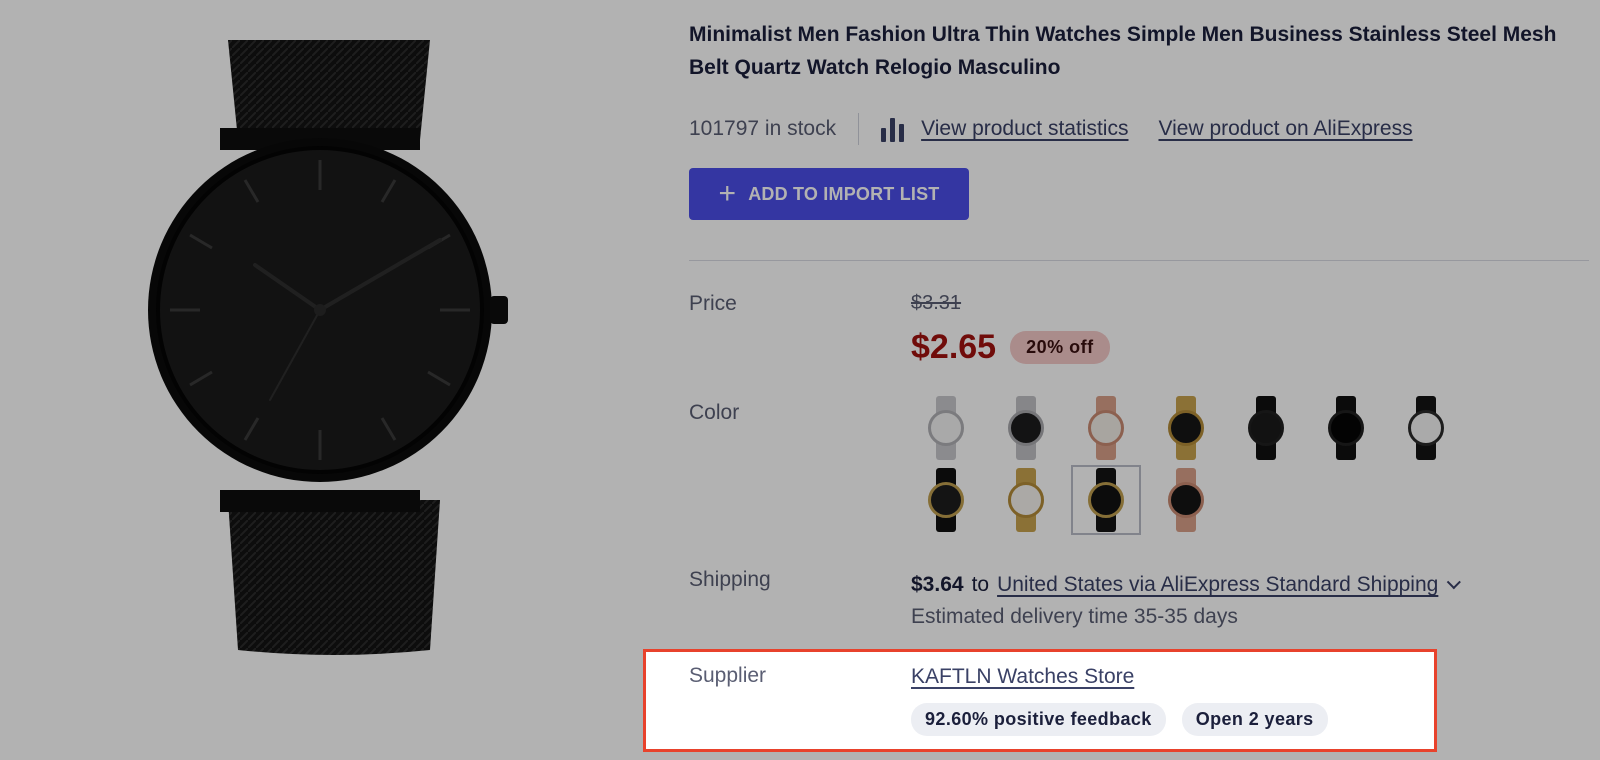  I want to click on section-divider, so click(1139, 260).